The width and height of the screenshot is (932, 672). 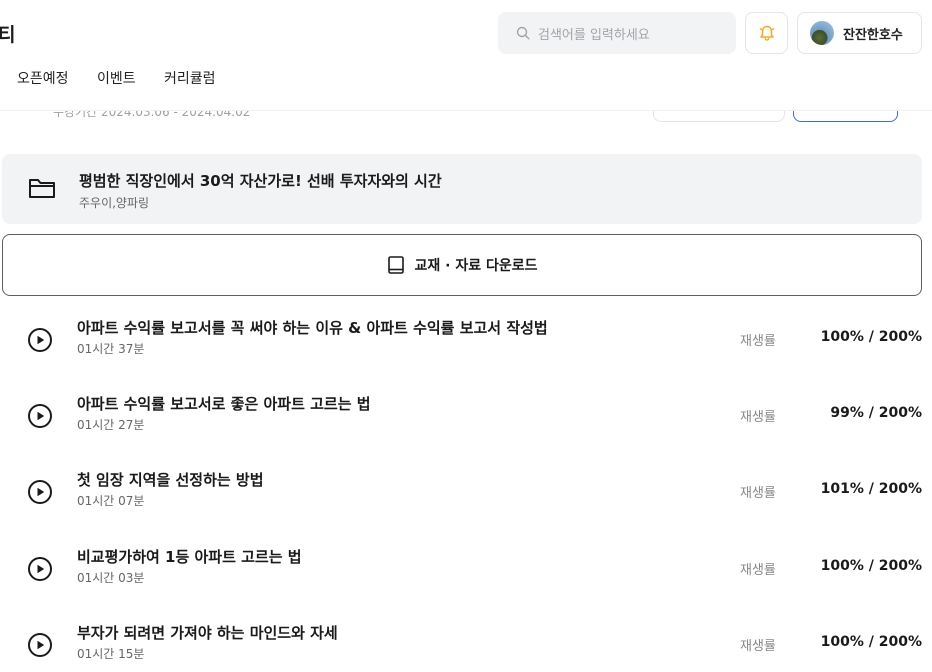 I want to click on lesson-duration: 01시간 15분, so click(x=111, y=654).